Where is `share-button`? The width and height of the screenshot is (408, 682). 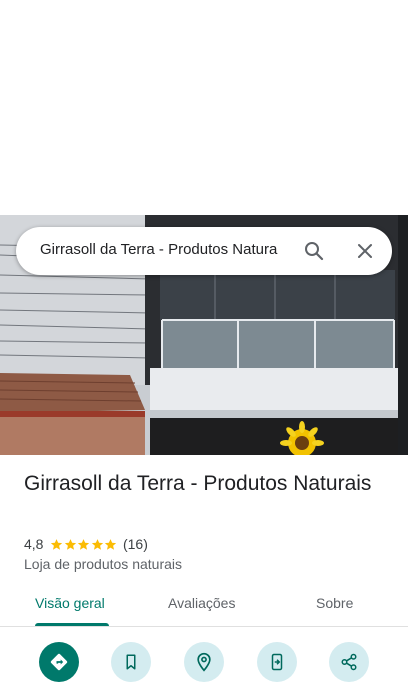
share-button is located at coordinates (349, 662).